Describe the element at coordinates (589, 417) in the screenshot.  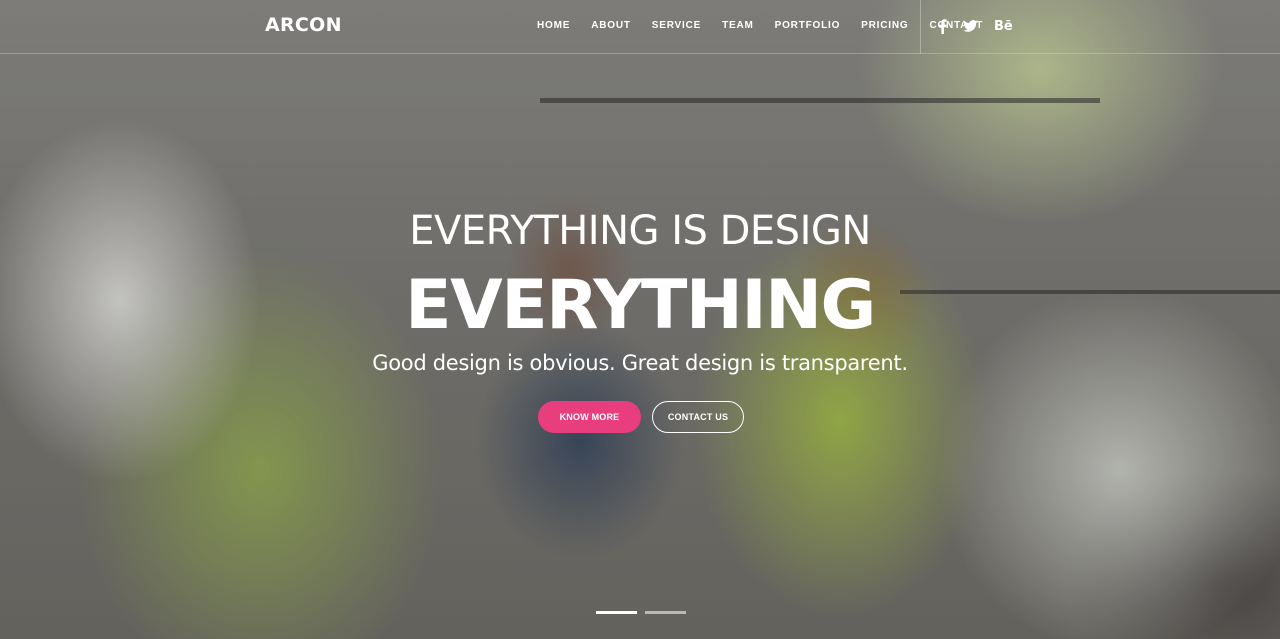
I see `know-more-button: KNOW MORE` at that location.